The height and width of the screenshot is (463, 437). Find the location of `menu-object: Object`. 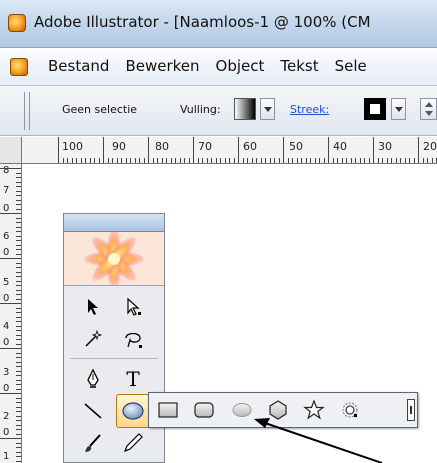

menu-object: Object is located at coordinates (240, 66).